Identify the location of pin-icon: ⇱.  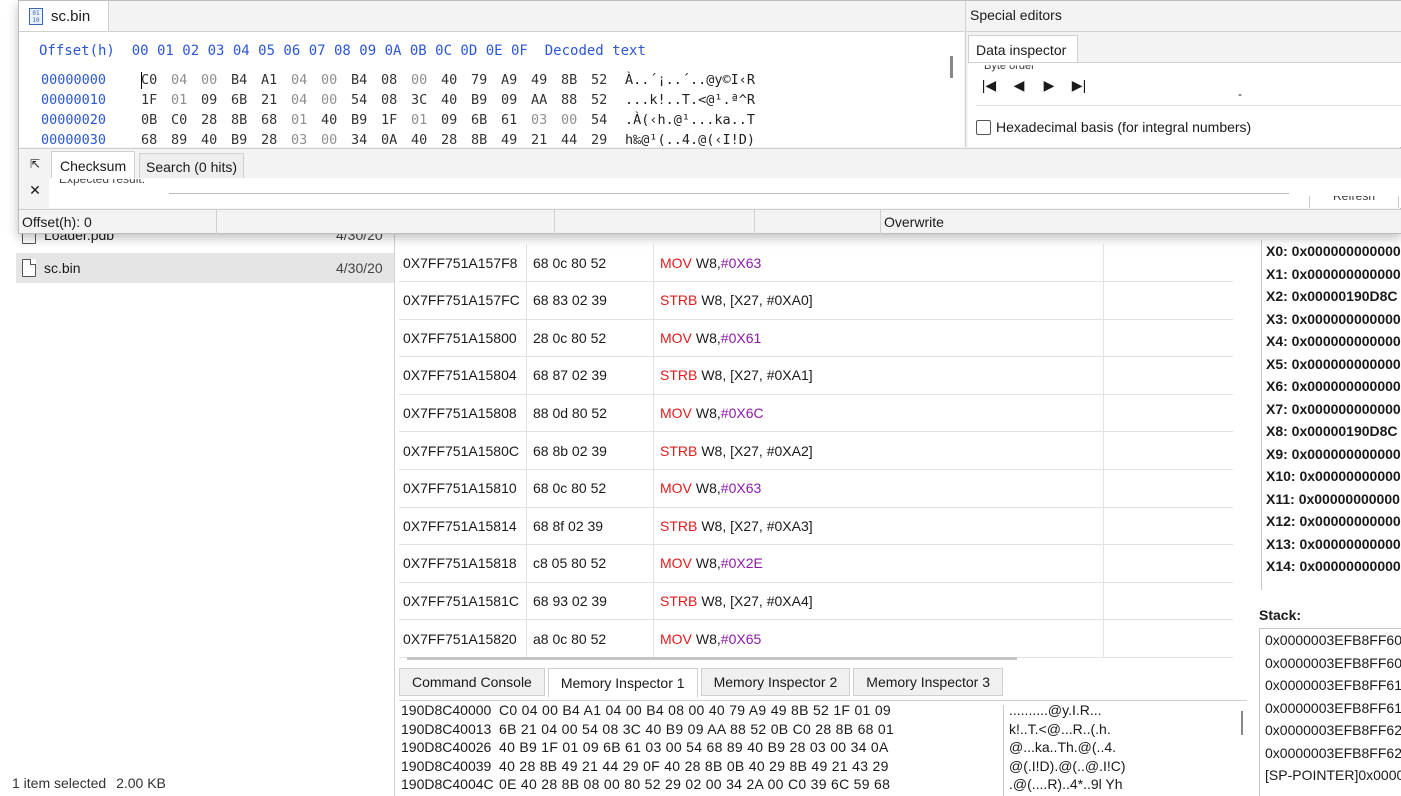
(35, 164).